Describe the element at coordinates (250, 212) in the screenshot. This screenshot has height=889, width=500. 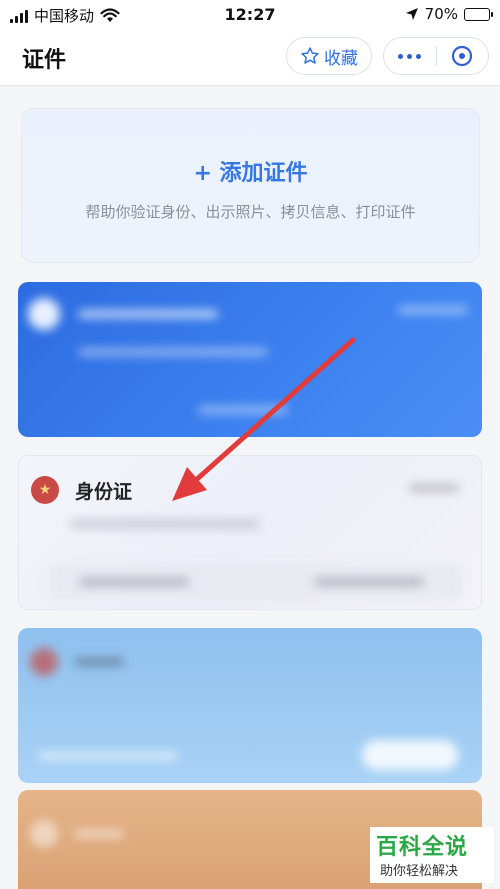
I see `add-certificate-subtitle: 帮助你验证身份、出示照片、拷贝信息、打印证件` at that location.